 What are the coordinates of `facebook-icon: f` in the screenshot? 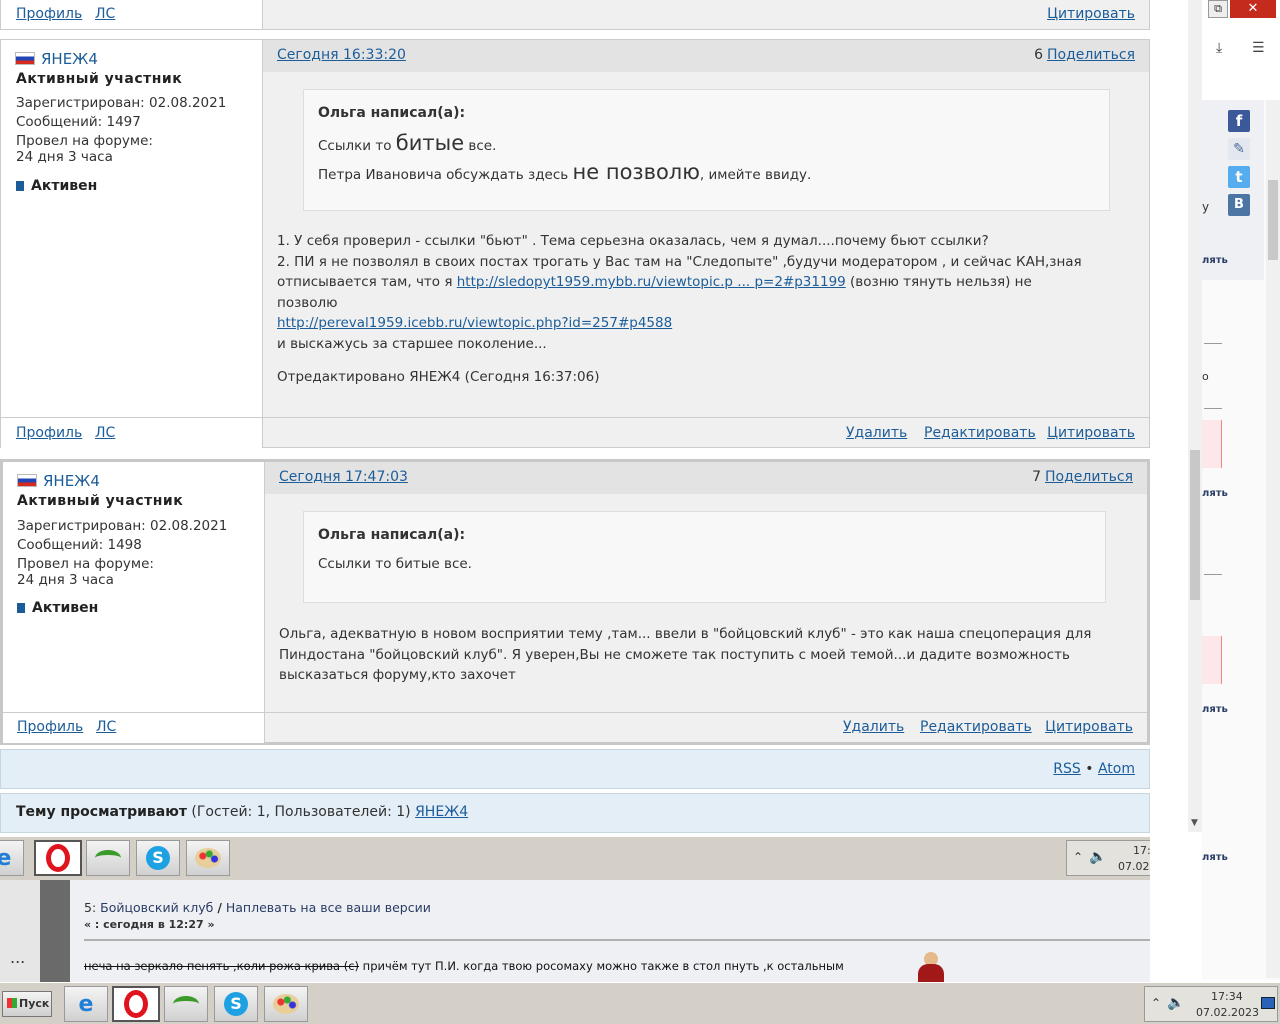 It's located at (1239, 121).